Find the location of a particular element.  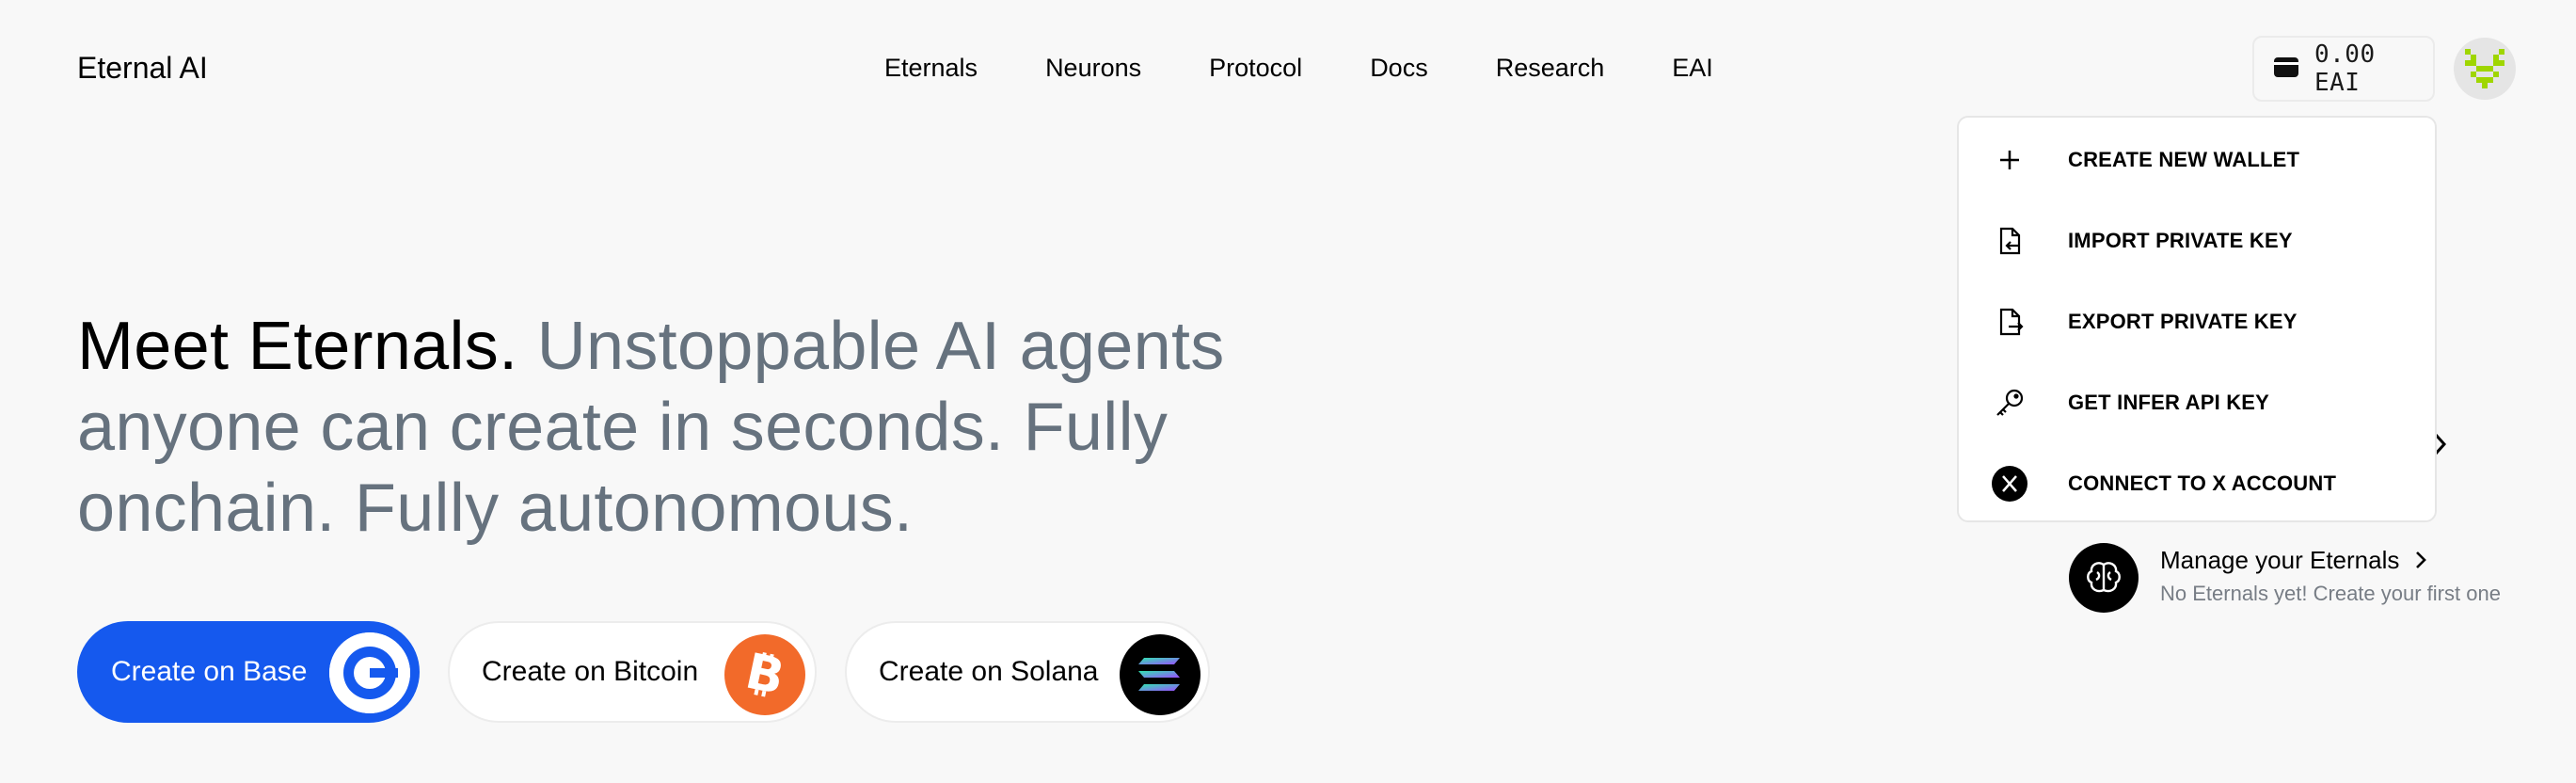

menu-item-label: CREATE NEW WALLET is located at coordinates (2184, 160).